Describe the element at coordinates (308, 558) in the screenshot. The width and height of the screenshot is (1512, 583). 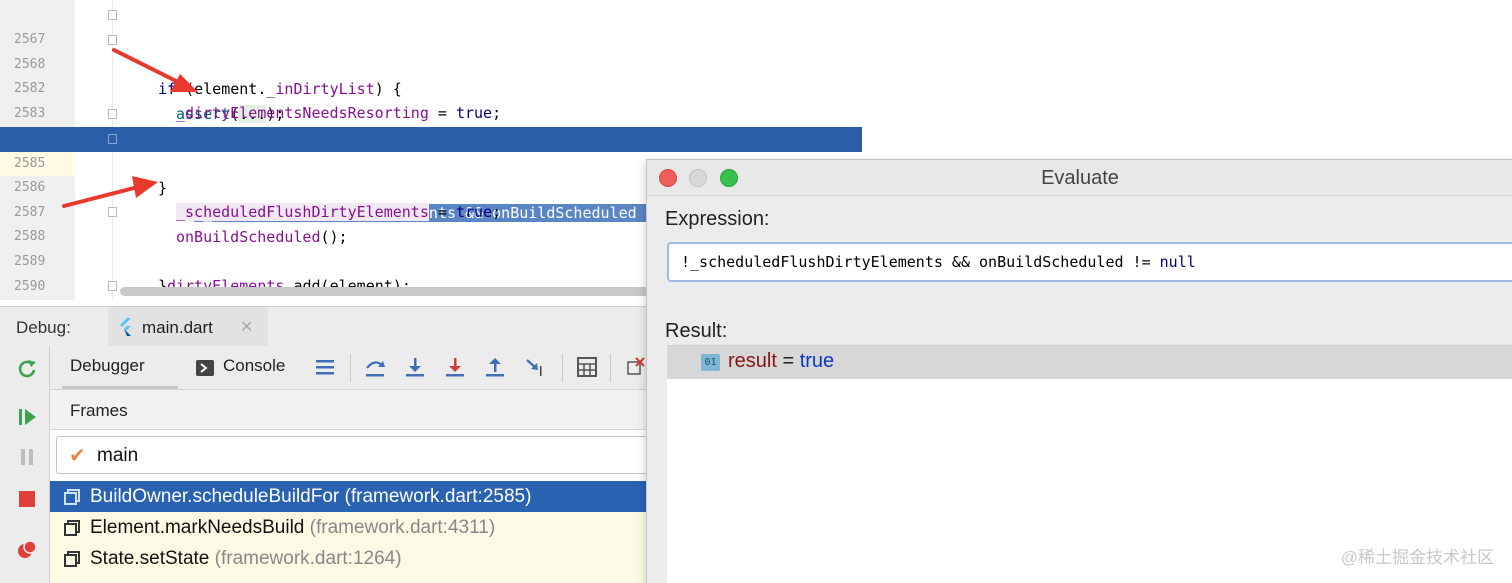
I see `frame-location: (framework.dart:1264)` at that location.